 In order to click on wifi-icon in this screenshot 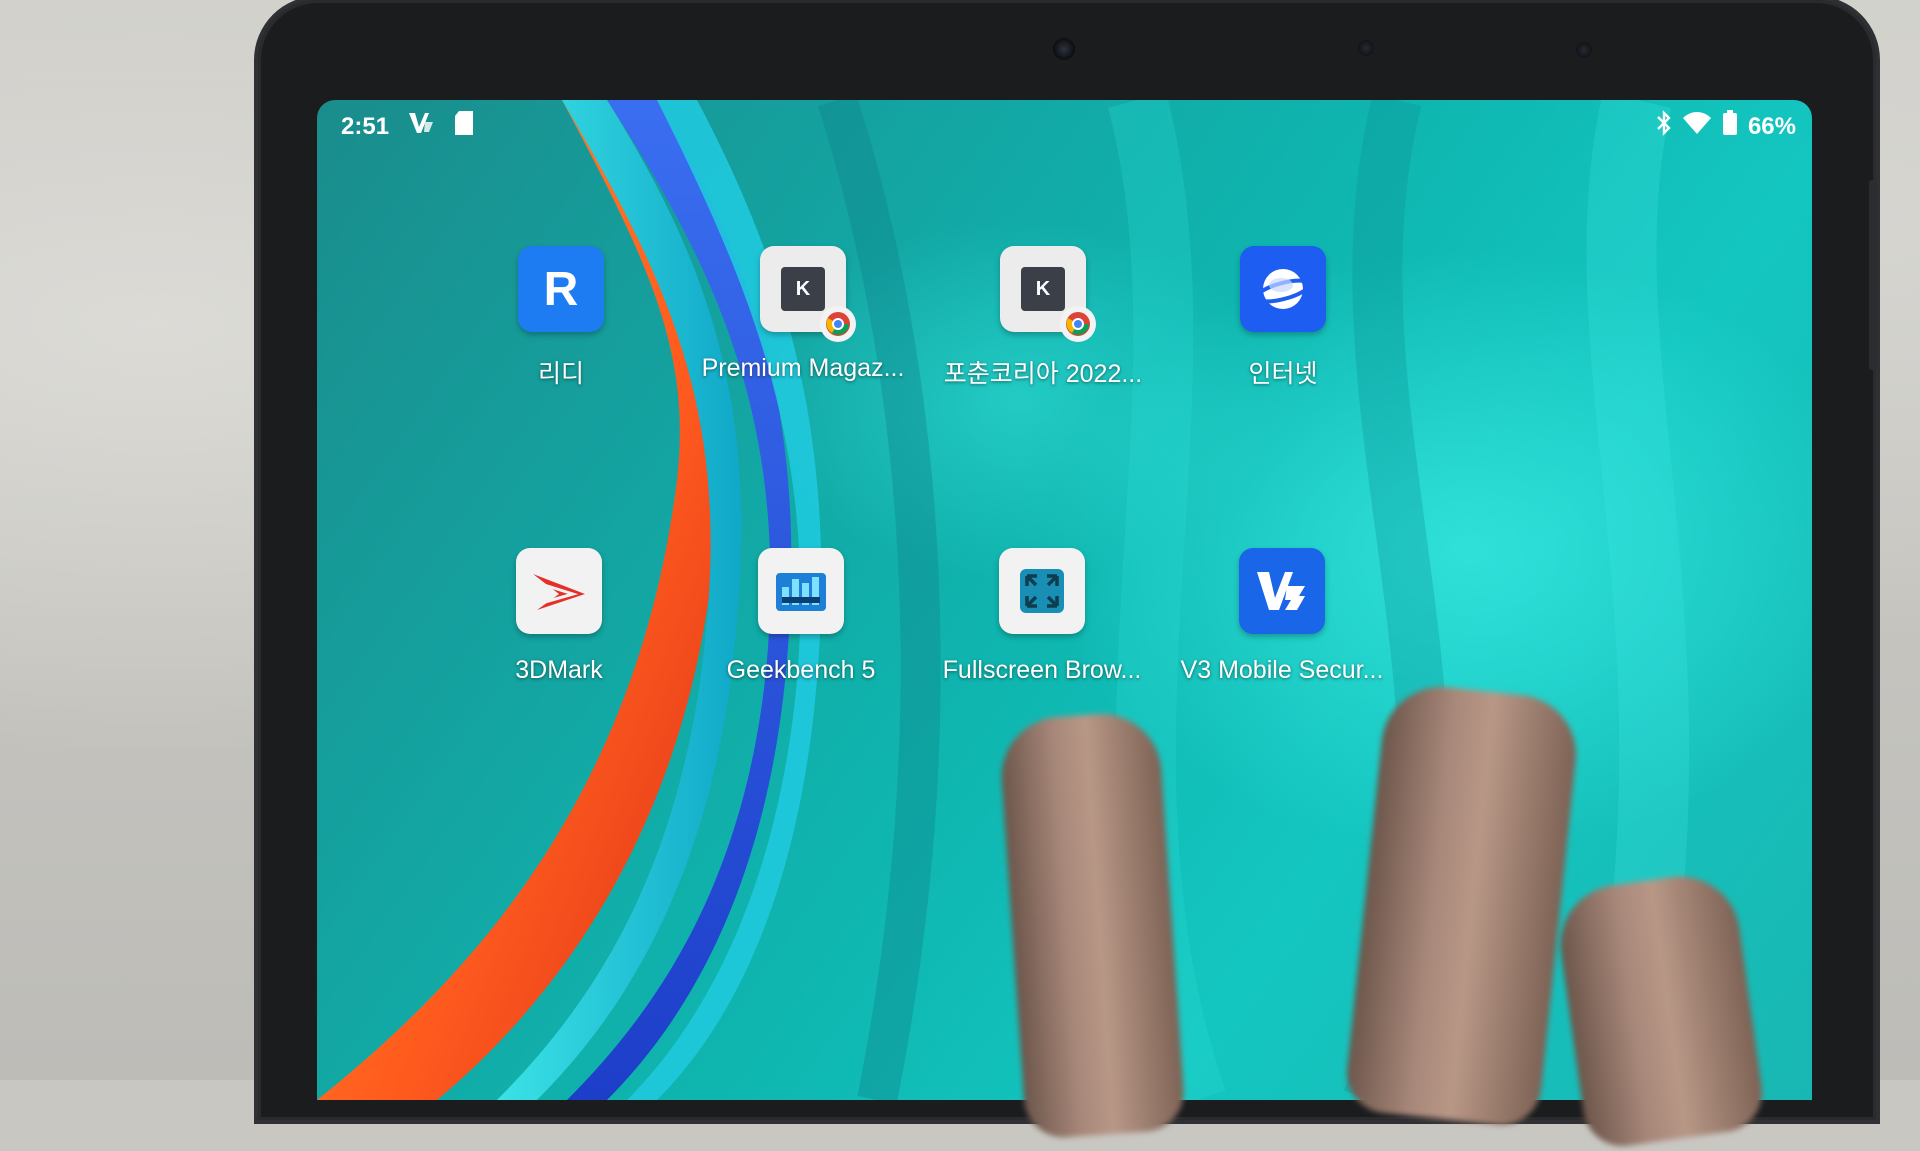, I will do `click(1697, 126)`.